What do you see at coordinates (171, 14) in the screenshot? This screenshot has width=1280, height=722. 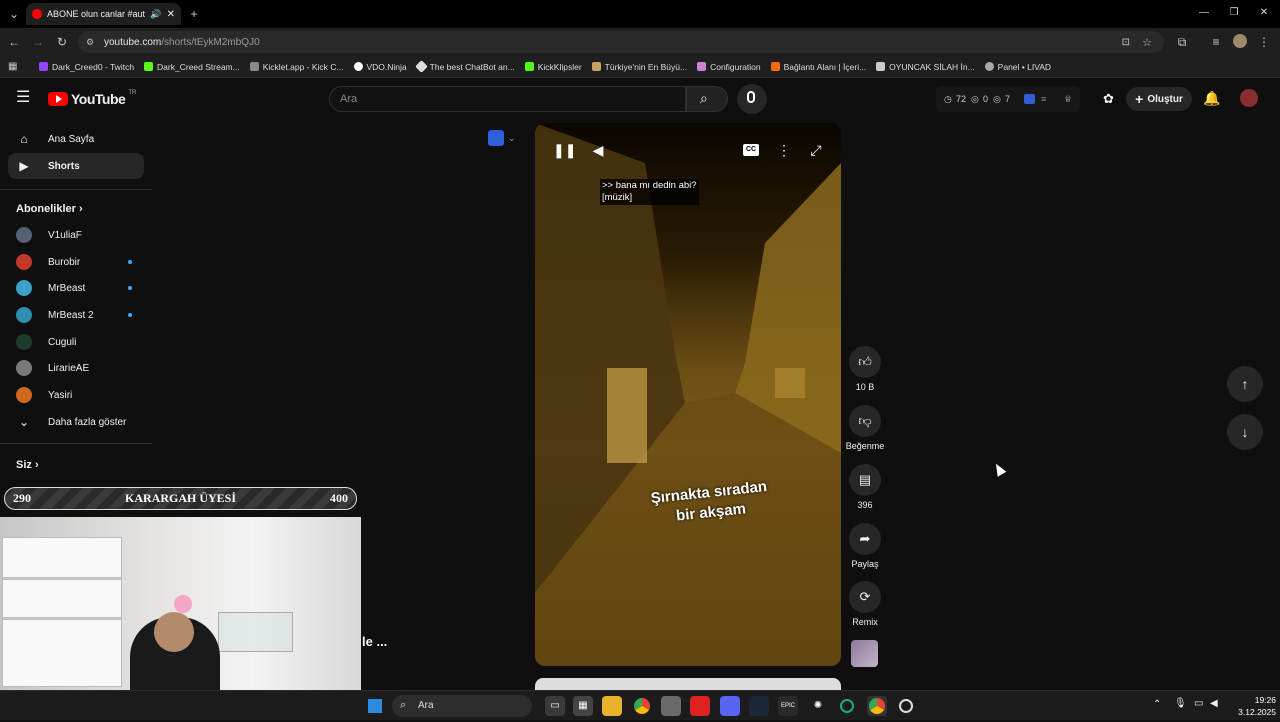 I see `tab-close-icon: ✕` at bounding box center [171, 14].